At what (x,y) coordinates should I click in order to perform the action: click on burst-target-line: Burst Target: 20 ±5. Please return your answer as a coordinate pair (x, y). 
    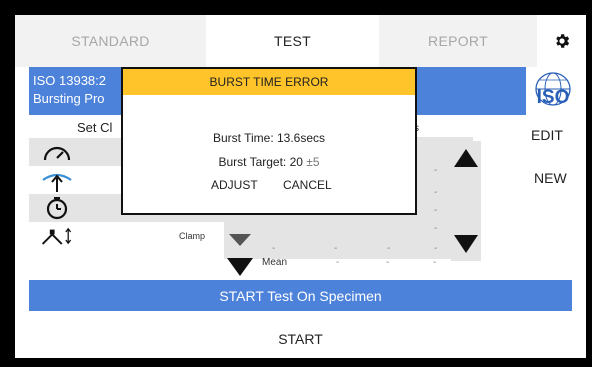
    Looking at the image, I should click on (269, 162).